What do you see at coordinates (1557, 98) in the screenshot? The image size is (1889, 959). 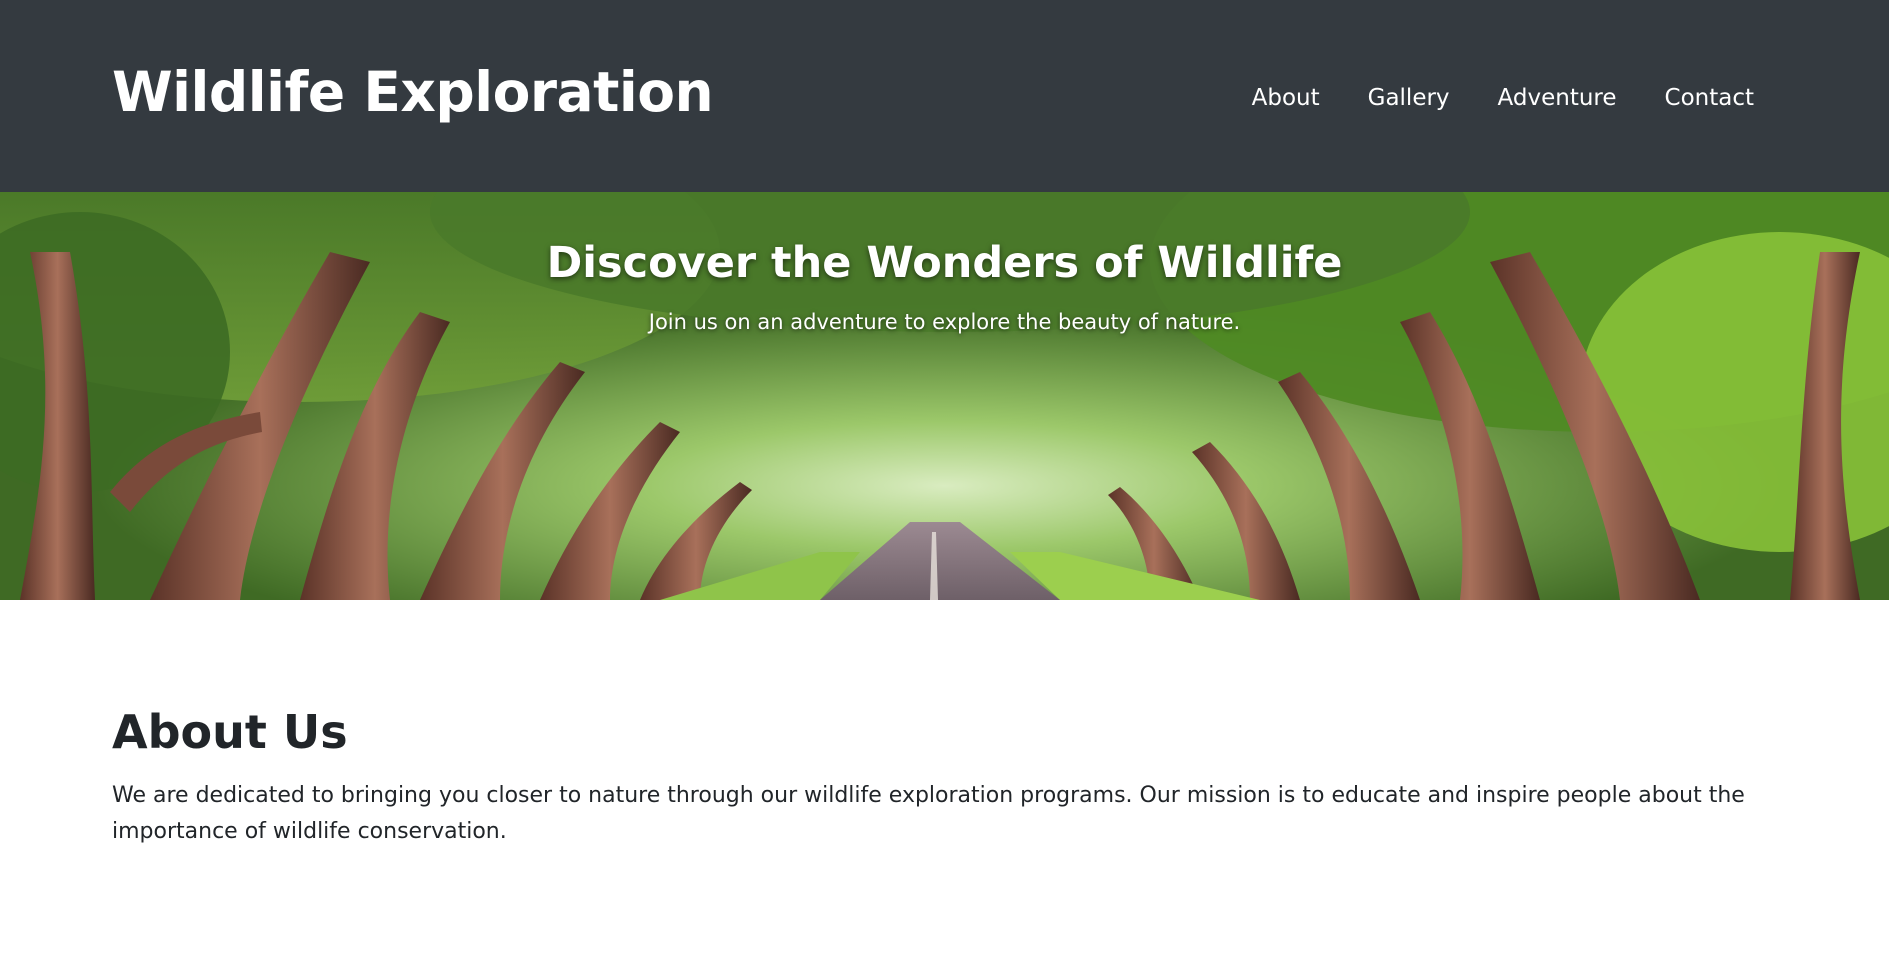 I see `nav-link-adventure: Adventure` at bounding box center [1557, 98].